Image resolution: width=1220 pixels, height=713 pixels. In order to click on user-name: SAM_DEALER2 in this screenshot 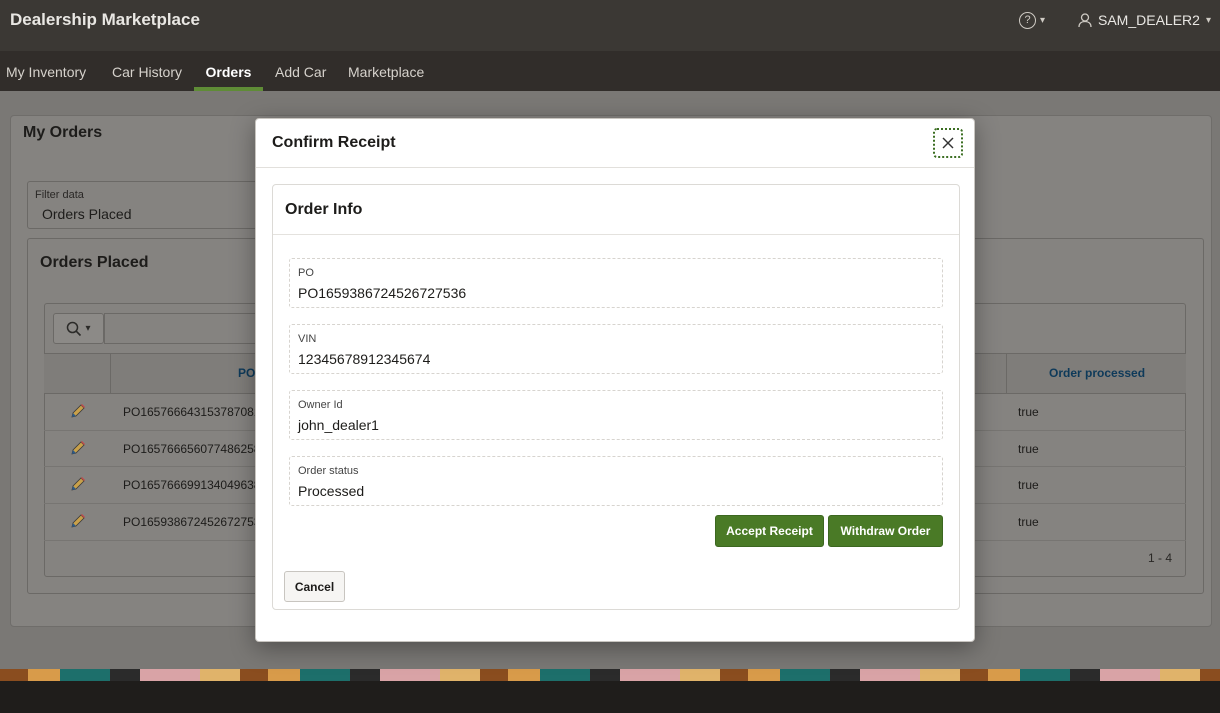, I will do `click(1149, 20)`.